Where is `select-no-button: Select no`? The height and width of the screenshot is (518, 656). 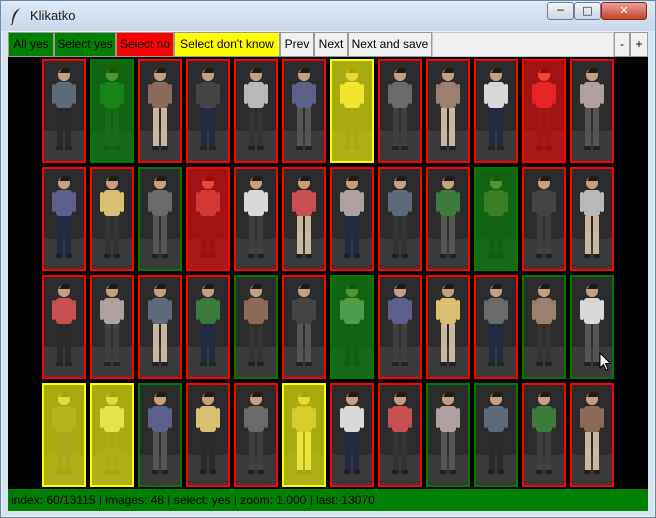 select-no-button: Select no is located at coordinates (145, 44).